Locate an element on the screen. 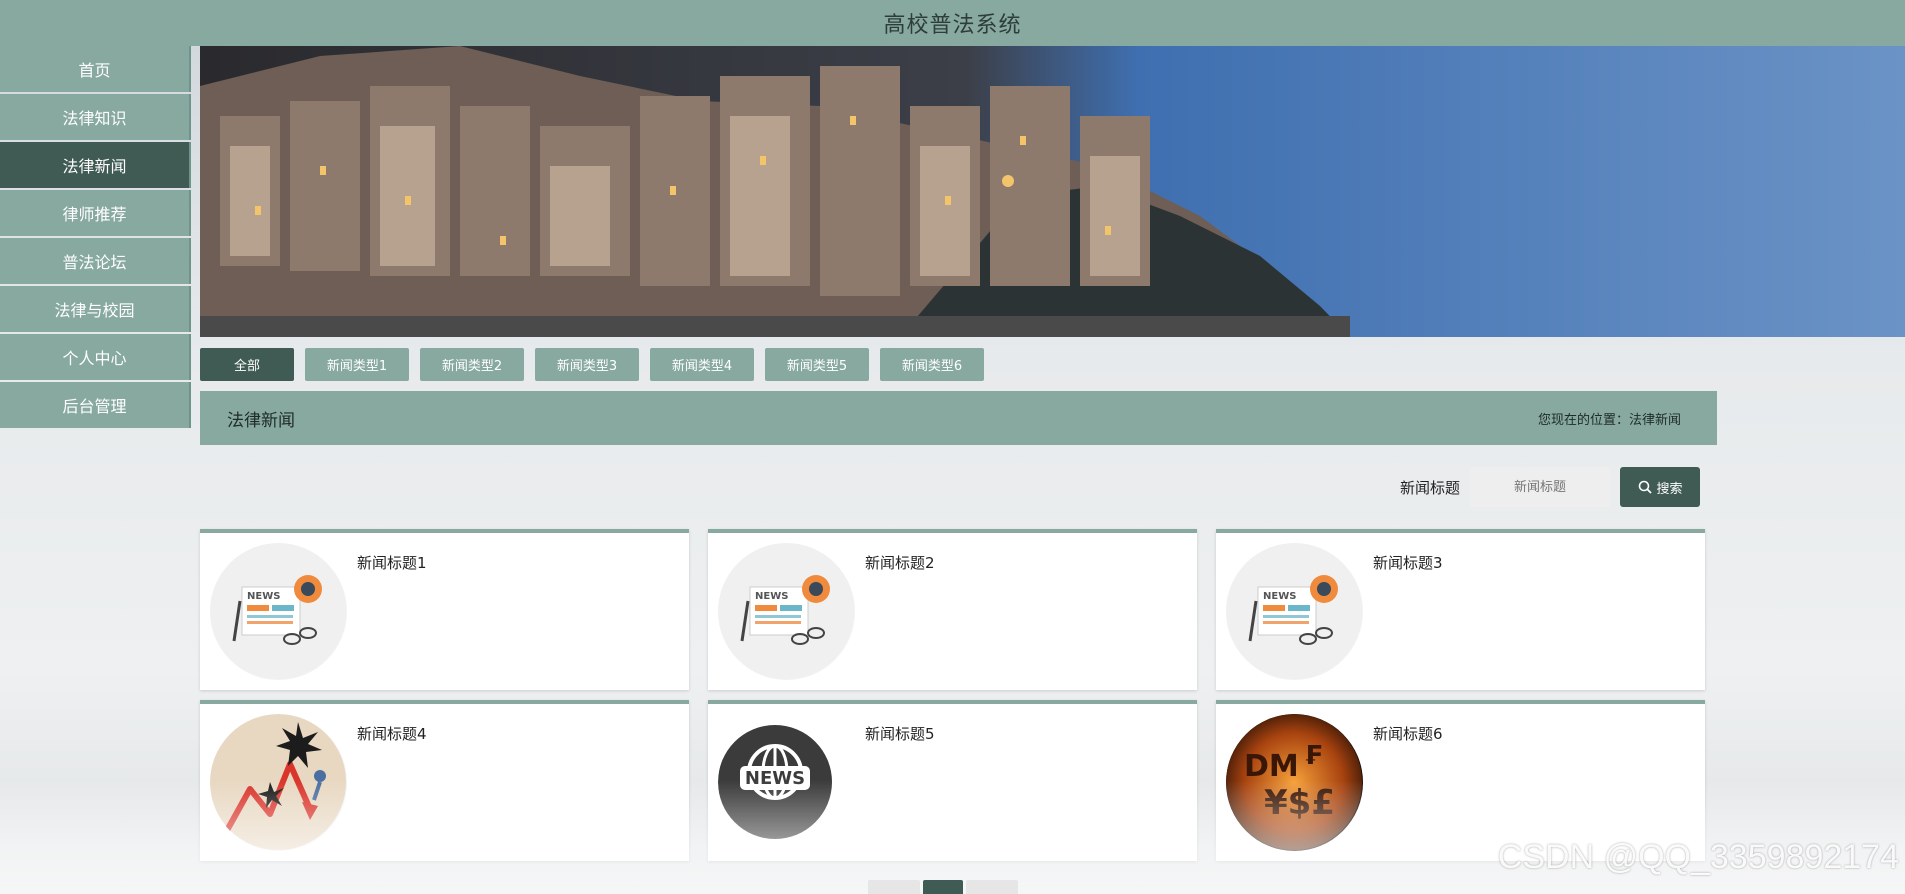 The width and height of the screenshot is (1905, 894). sidebar-nav: 首页 法律知识 法律新闻 律师推荐 普法论坛 法律与校园 个人中心 后台管理 is located at coordinates (95, 238).